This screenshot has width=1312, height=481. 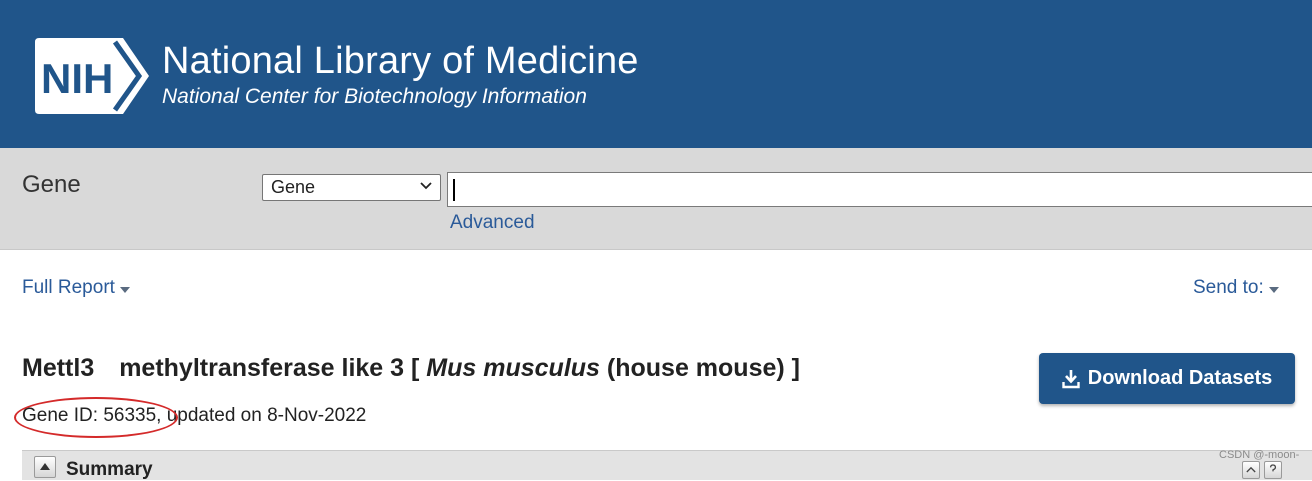 What do you see at coordinates (1071, 378) in the screenshot?
I see `download-icon` at bounding box center [1071, 378].